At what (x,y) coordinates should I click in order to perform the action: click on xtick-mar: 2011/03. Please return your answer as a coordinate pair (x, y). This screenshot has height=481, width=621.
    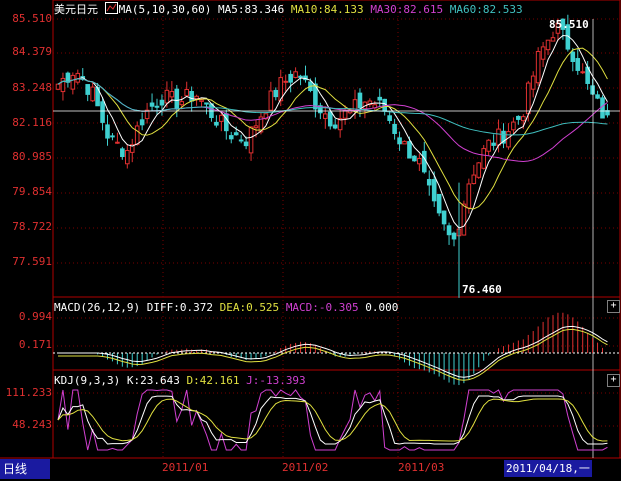
    Looking at the image, I should click on (421, 467).